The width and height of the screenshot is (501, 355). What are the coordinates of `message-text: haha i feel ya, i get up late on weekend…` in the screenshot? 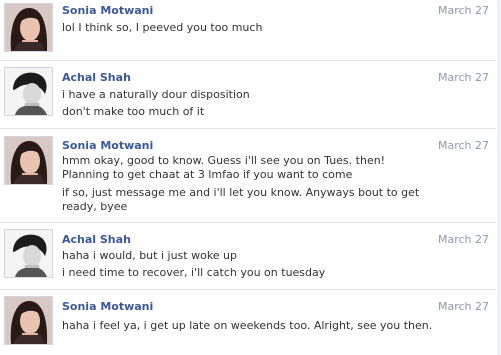 It's located at (247, 325).